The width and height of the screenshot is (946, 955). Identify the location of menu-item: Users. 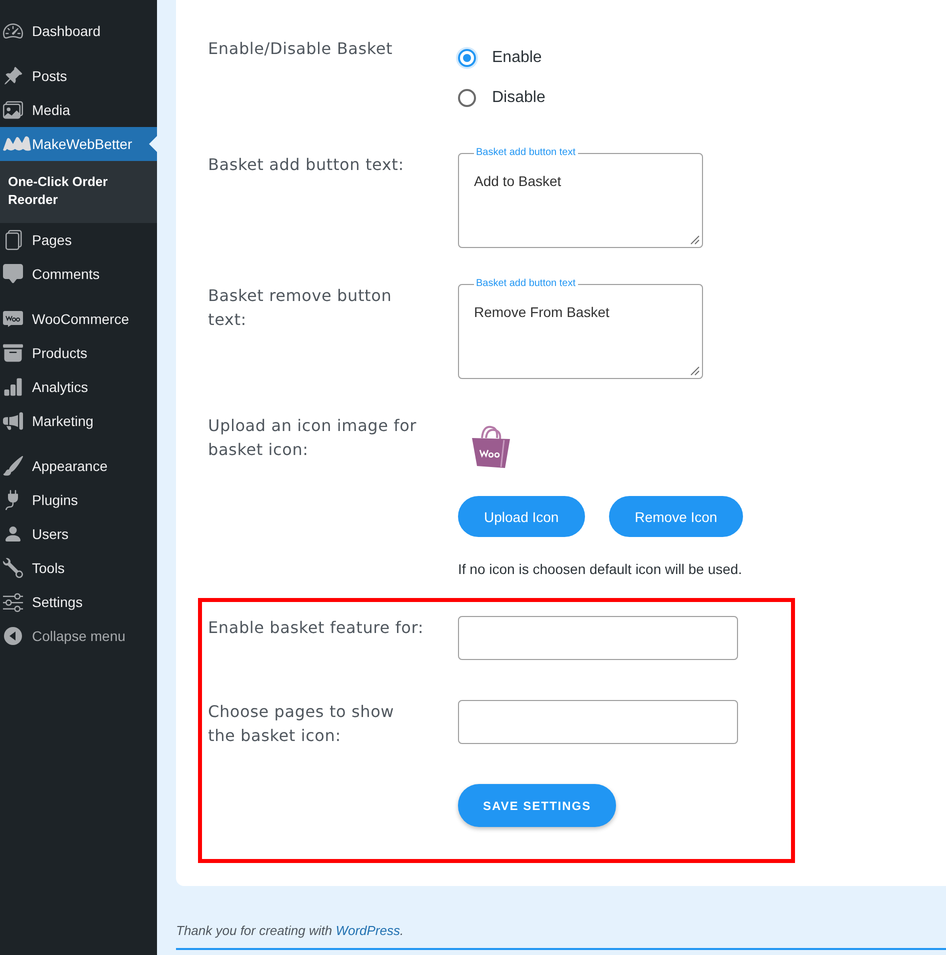
(78, 534).